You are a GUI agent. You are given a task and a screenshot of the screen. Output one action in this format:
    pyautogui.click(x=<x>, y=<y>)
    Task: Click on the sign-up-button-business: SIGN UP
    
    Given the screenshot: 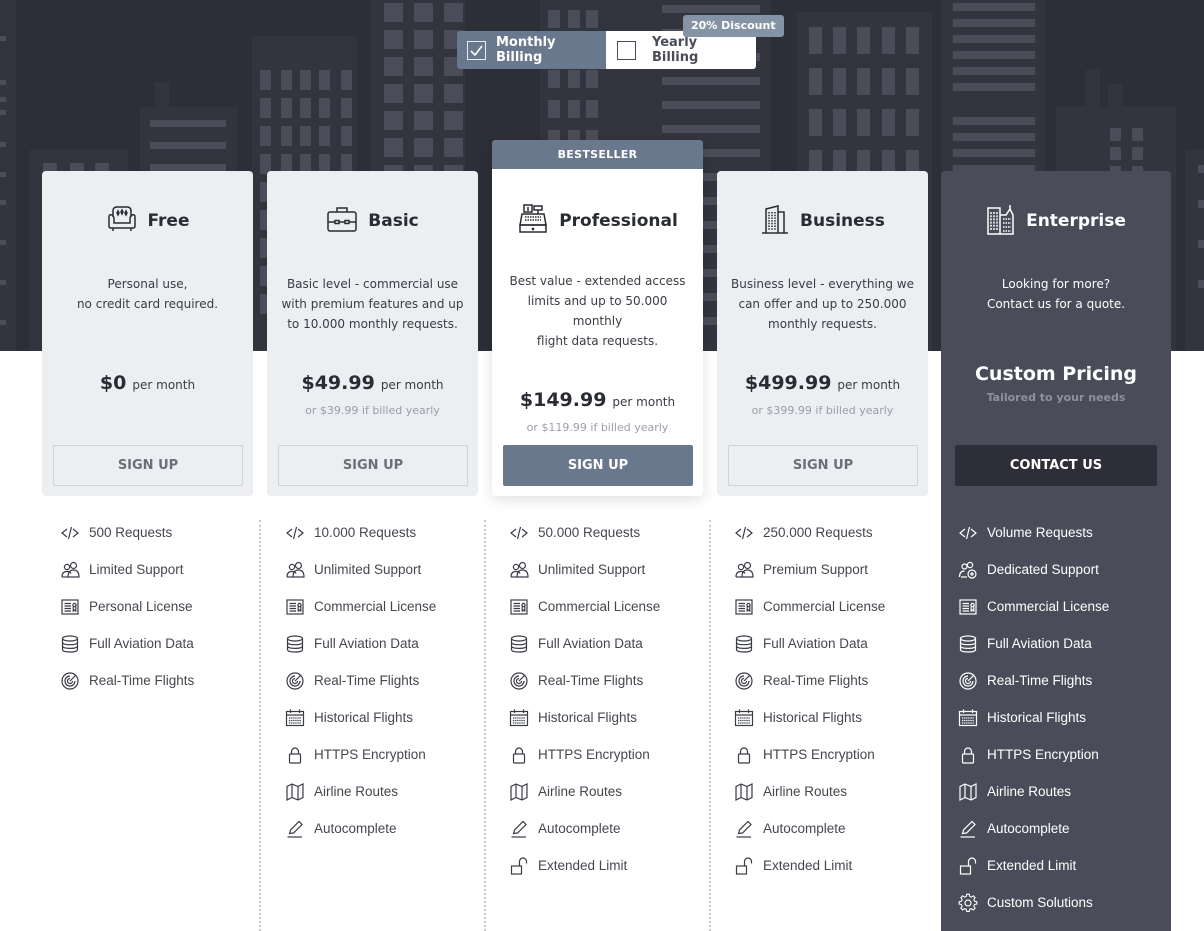 What is the action you would take?
    pyautogui.click(x=823, y=465)
    